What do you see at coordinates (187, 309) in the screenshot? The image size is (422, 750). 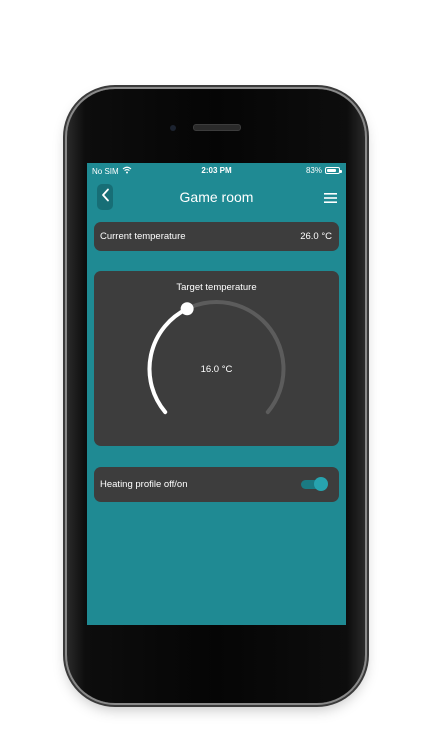 I see `dial-knob` at bounding box center [187, 309].